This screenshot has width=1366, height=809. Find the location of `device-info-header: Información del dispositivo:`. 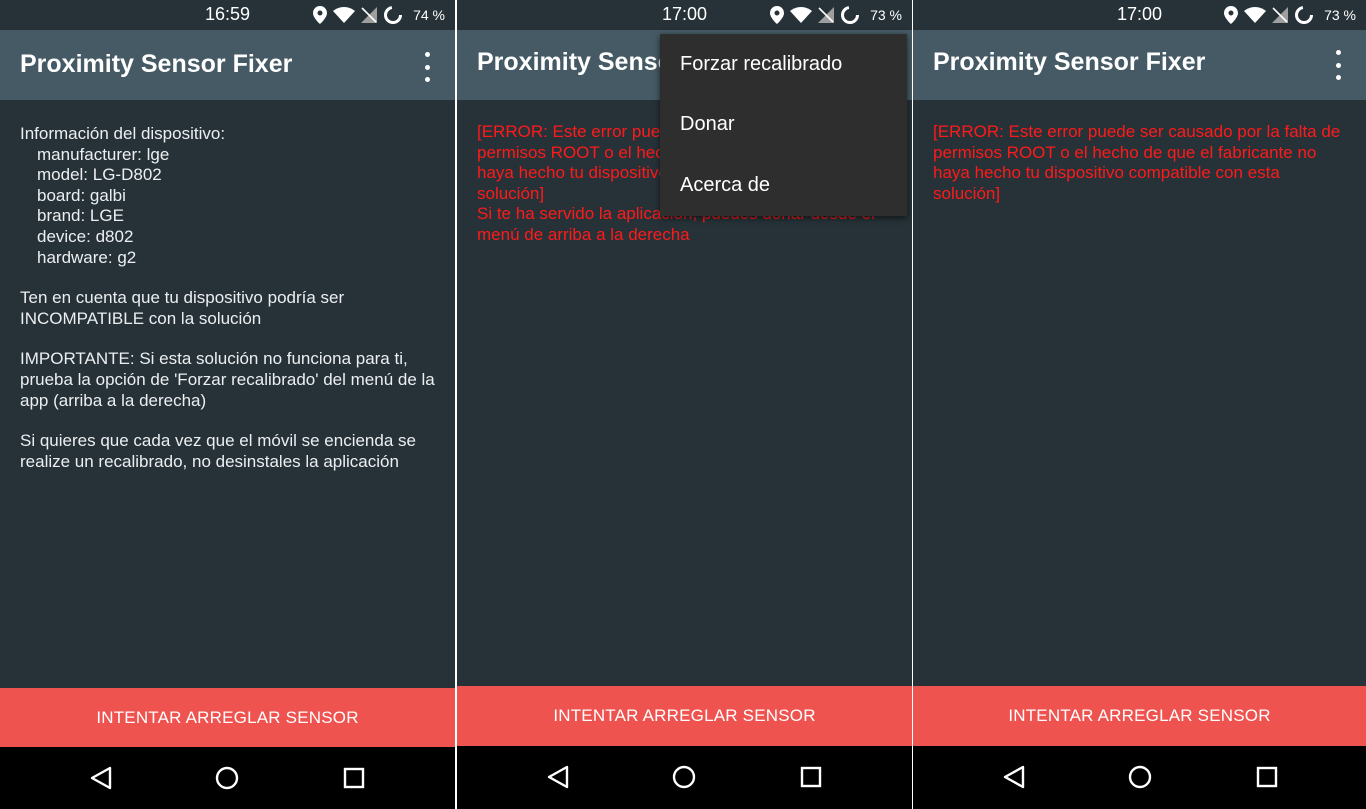

device-info-header: Información del dispositivo: is located at coordinates (123, 133).